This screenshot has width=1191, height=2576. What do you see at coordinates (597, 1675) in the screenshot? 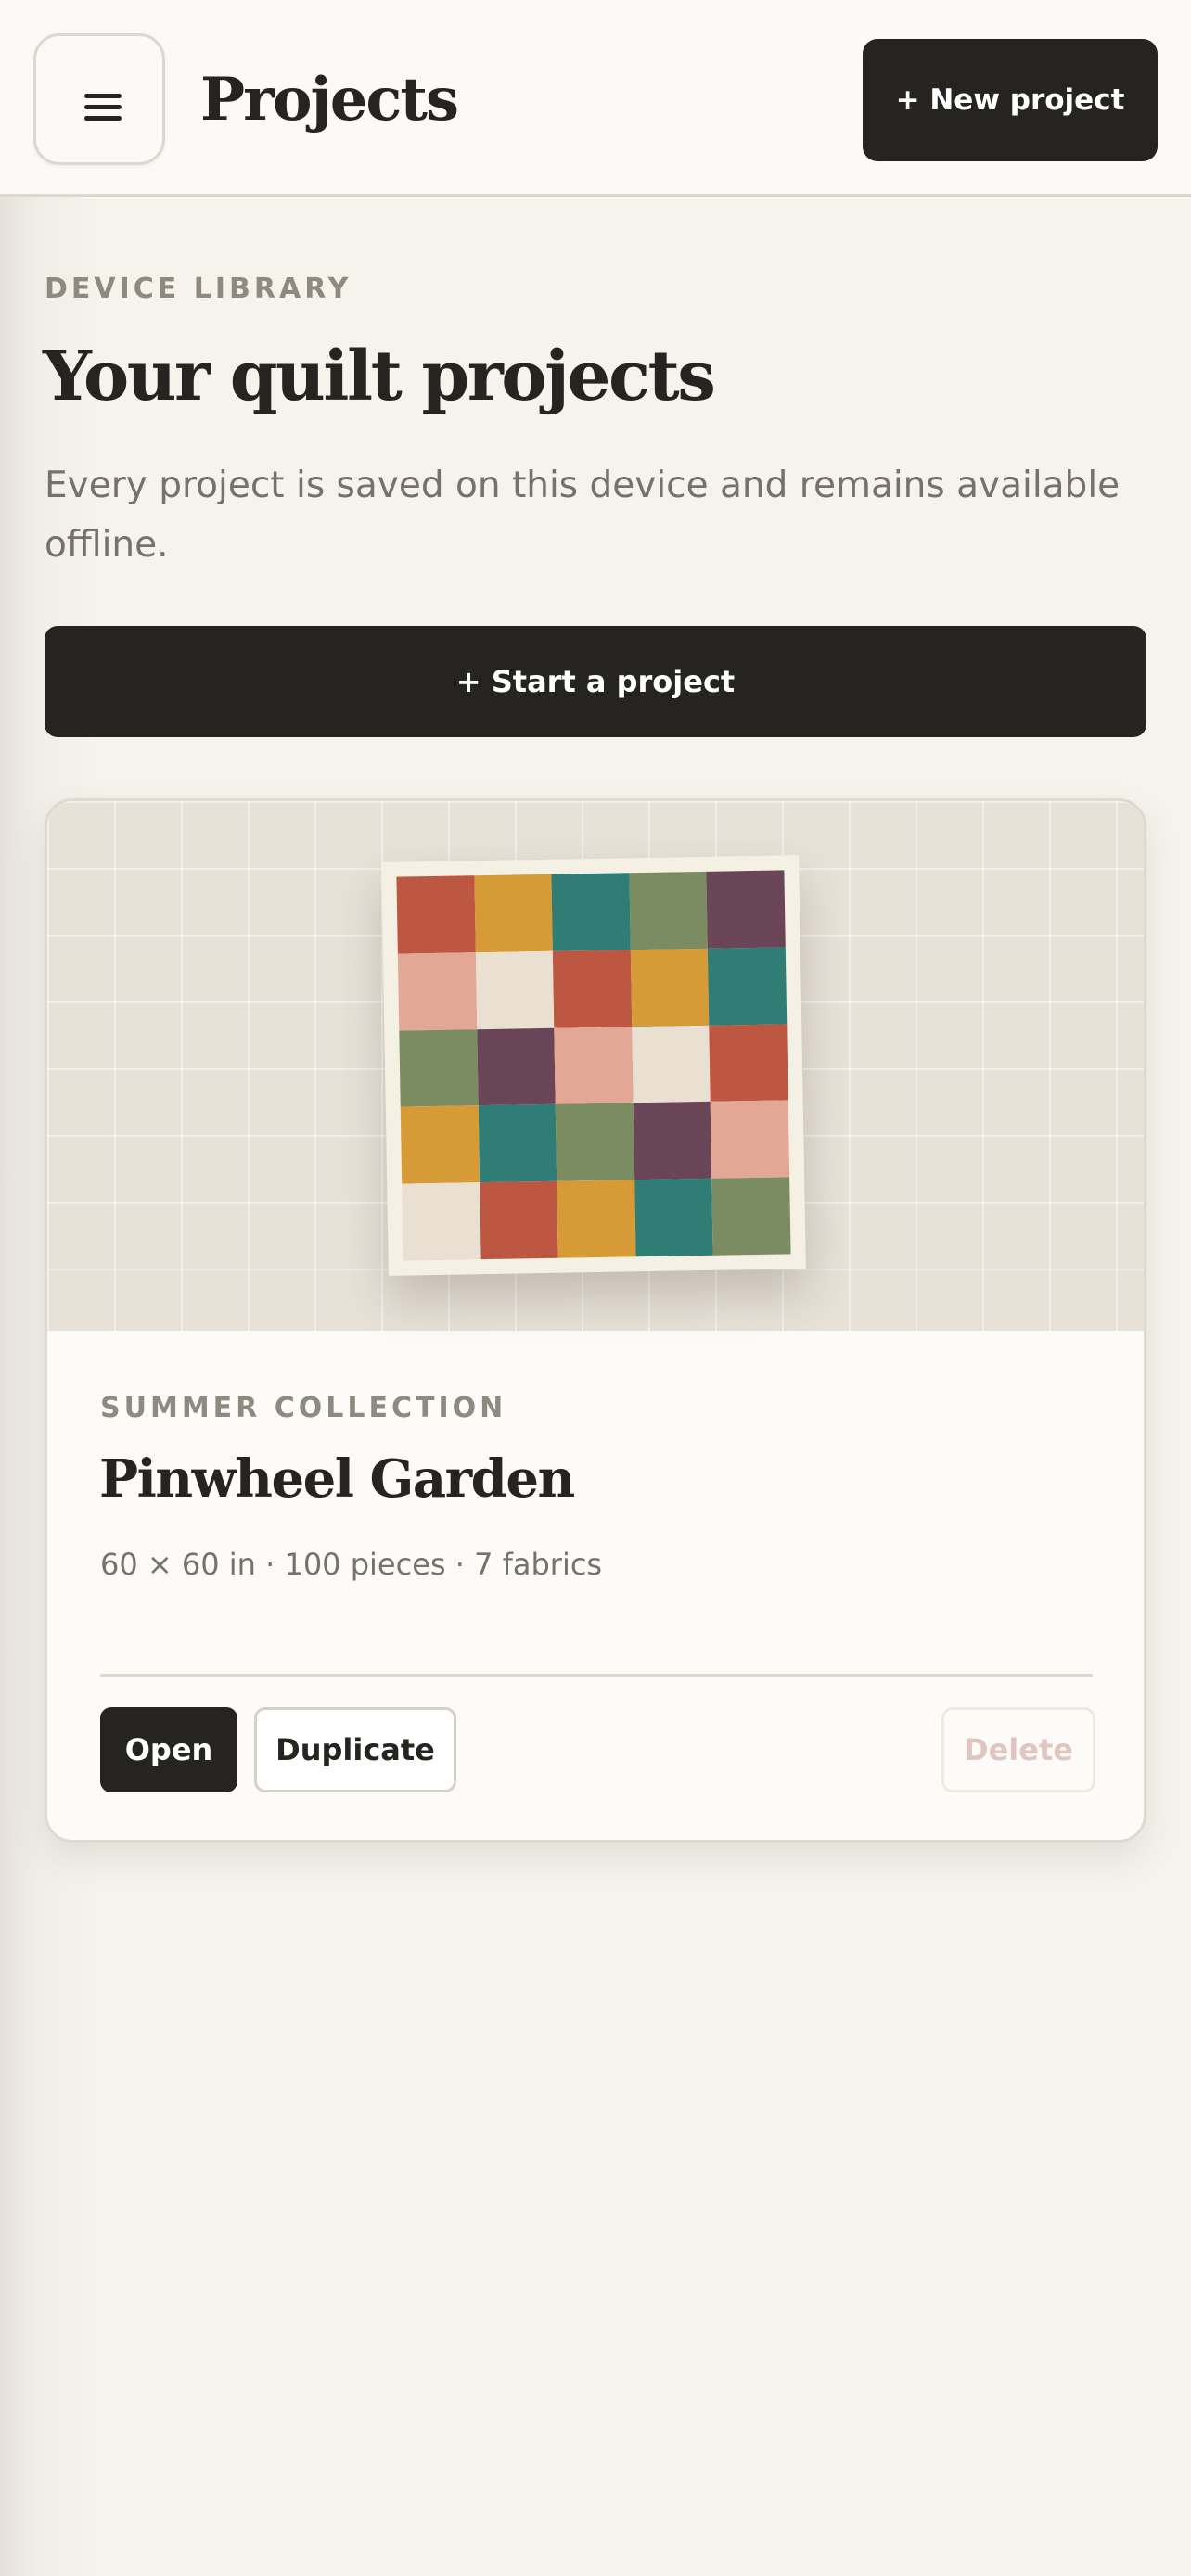
I see `card-divider` at bounding box center [597, 1675].